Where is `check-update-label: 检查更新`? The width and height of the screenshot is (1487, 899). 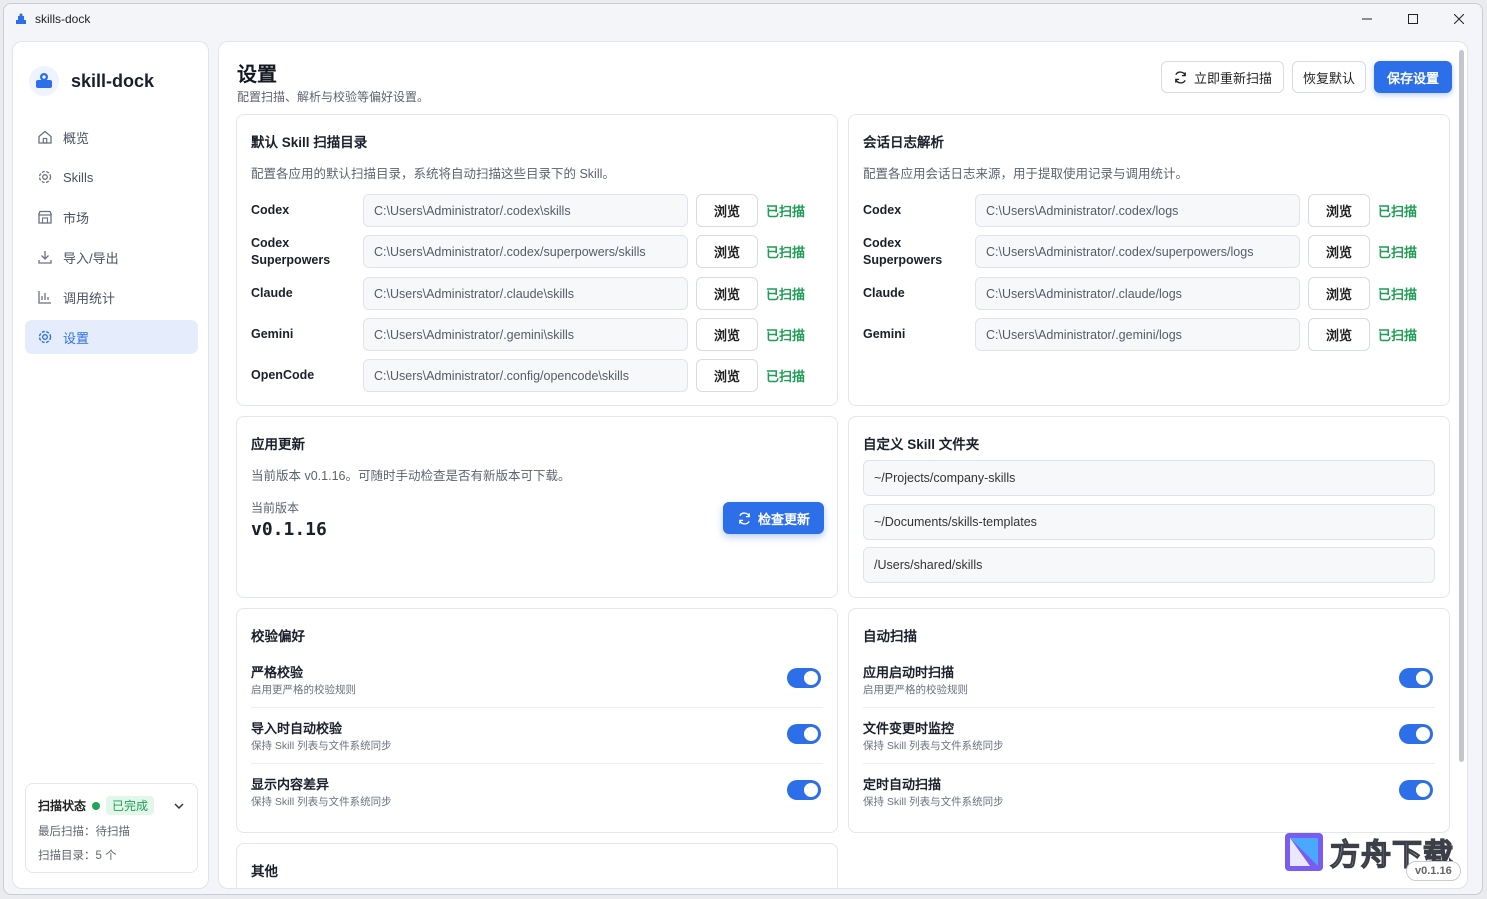
check-update-label: 检查更新 is located at coordinates (783, 519).